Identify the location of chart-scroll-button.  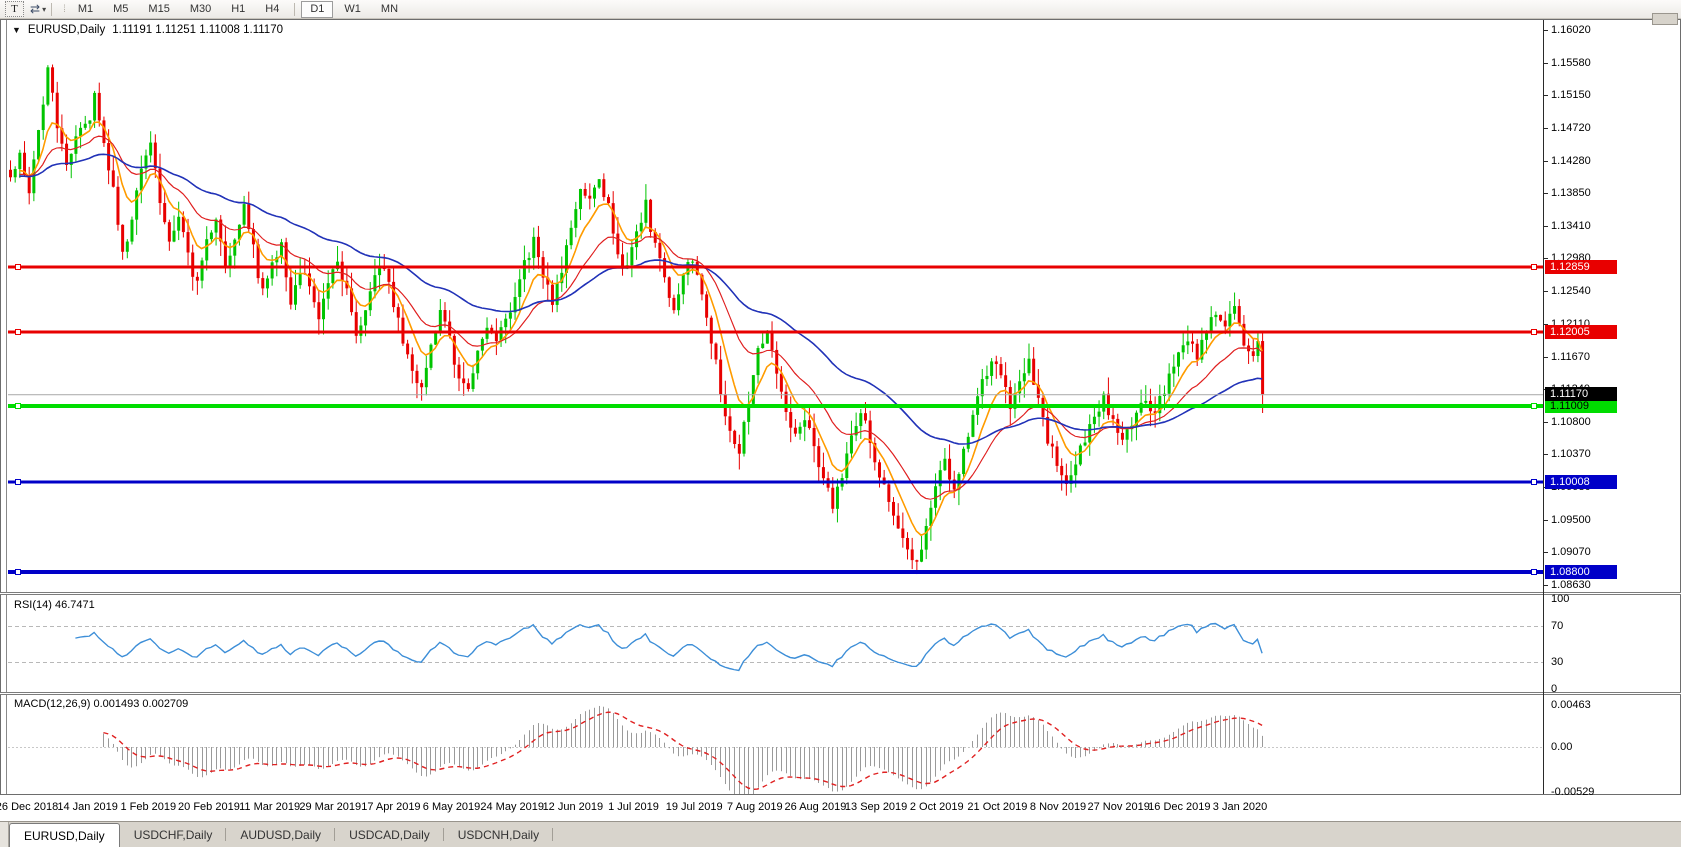
(1665, 19).